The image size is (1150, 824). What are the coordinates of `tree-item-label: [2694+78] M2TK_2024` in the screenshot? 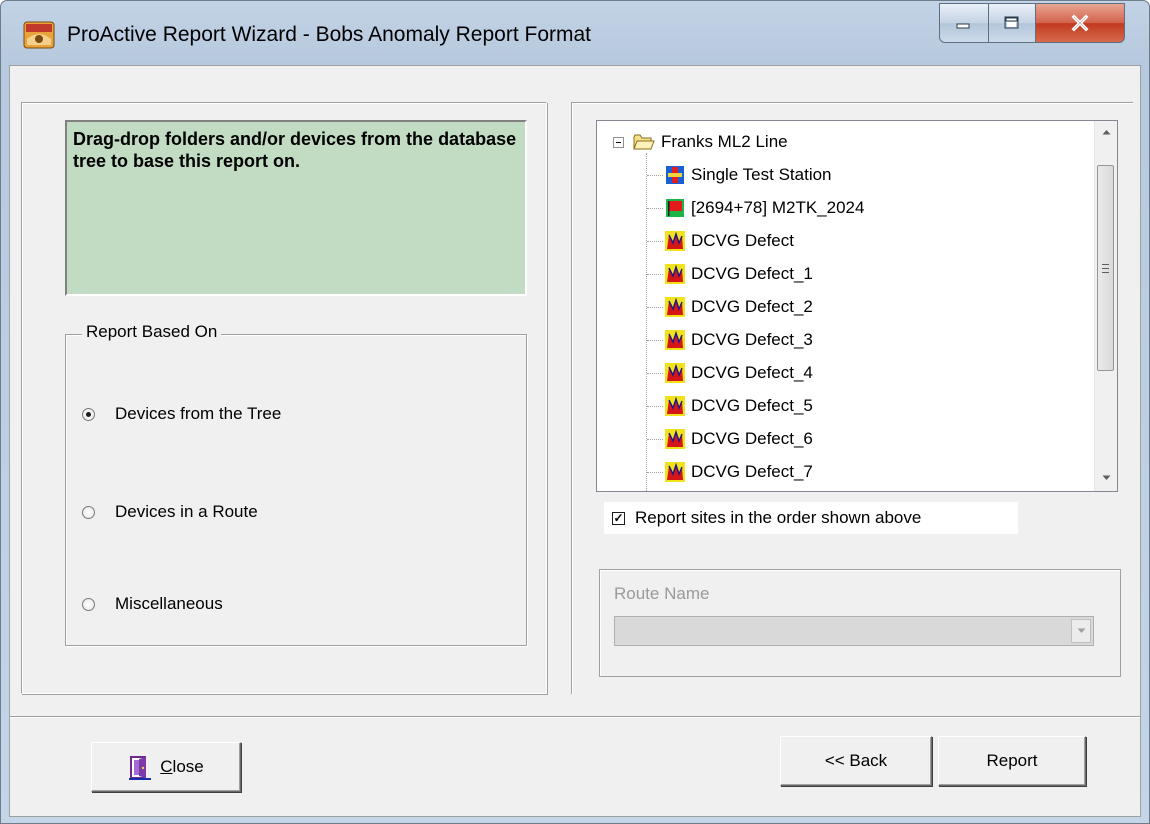 It's located at (778, 207).